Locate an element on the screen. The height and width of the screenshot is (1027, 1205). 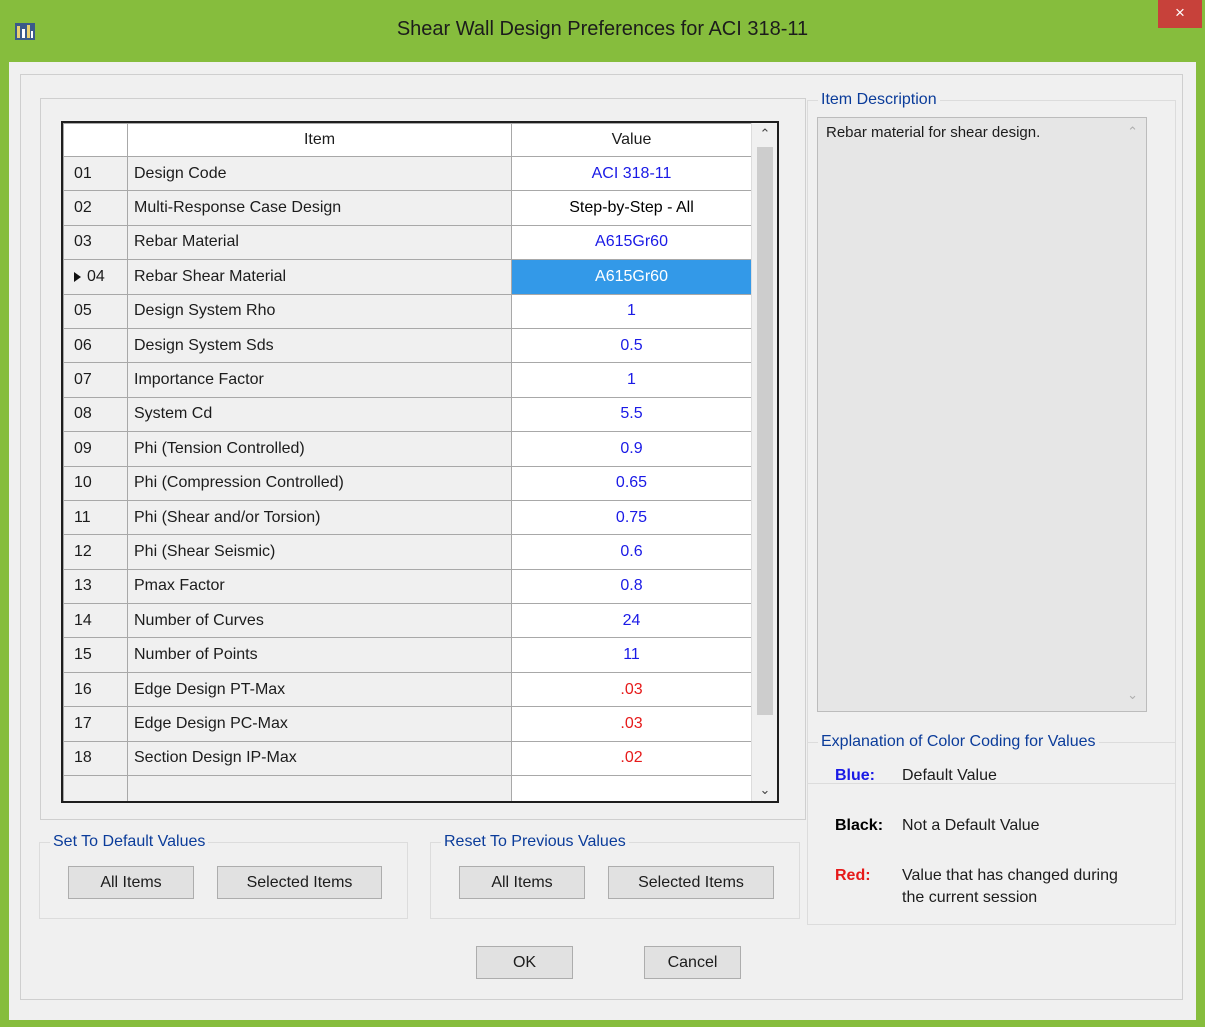
item-cell: Phi (Compression Controlled) is located at coordinates (319, 483).